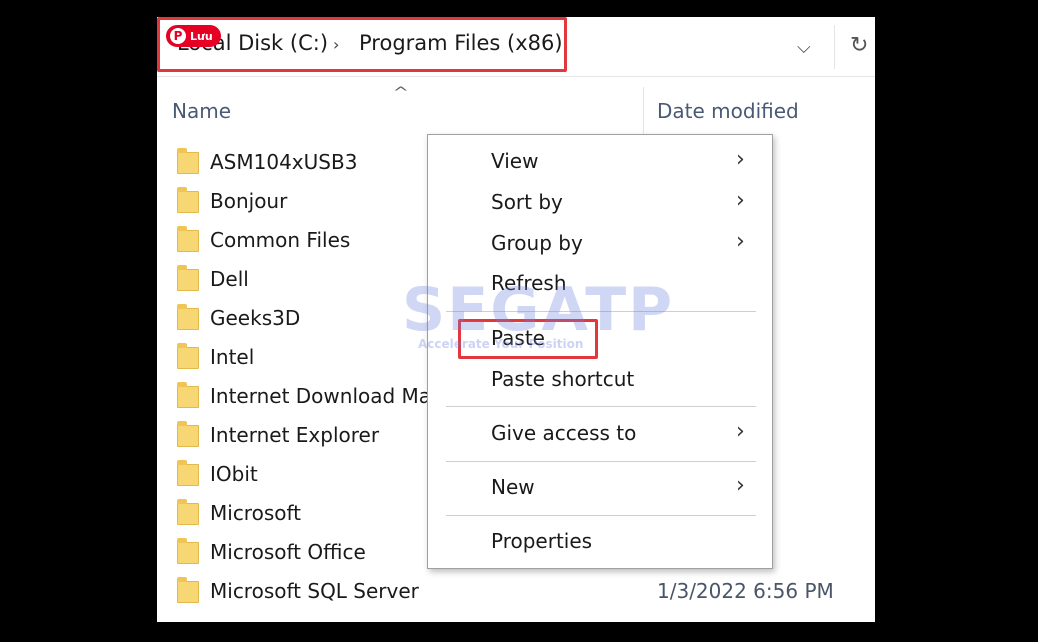  What do you see at coordinates (201, 36) in the screenshot?
I see `pinterest-save-label: Lưu` at bounding box center [201, 36].